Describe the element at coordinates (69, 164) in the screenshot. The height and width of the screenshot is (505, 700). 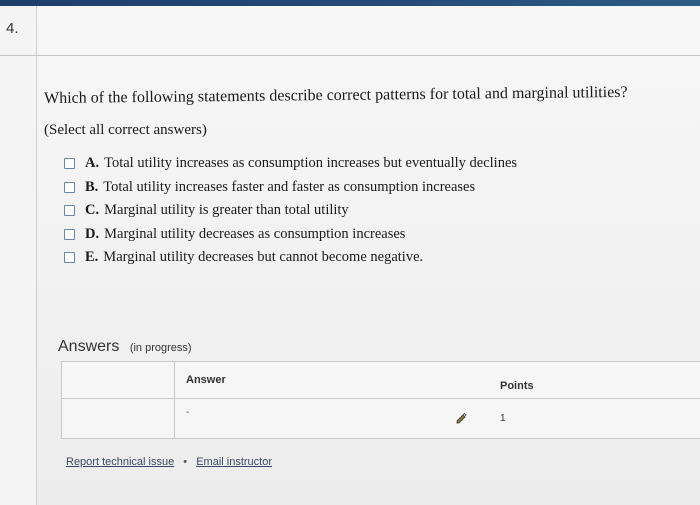
I see `option-a-checkbox` at that location.